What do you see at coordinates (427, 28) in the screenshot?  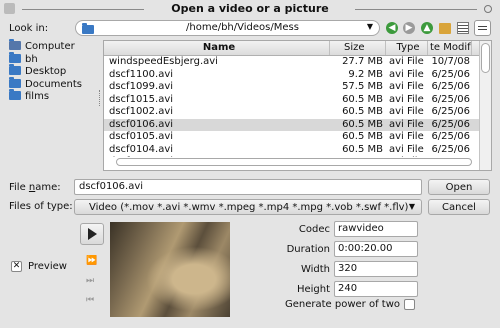 I see `up-icon: ▲` at bounding box center [427, 28].